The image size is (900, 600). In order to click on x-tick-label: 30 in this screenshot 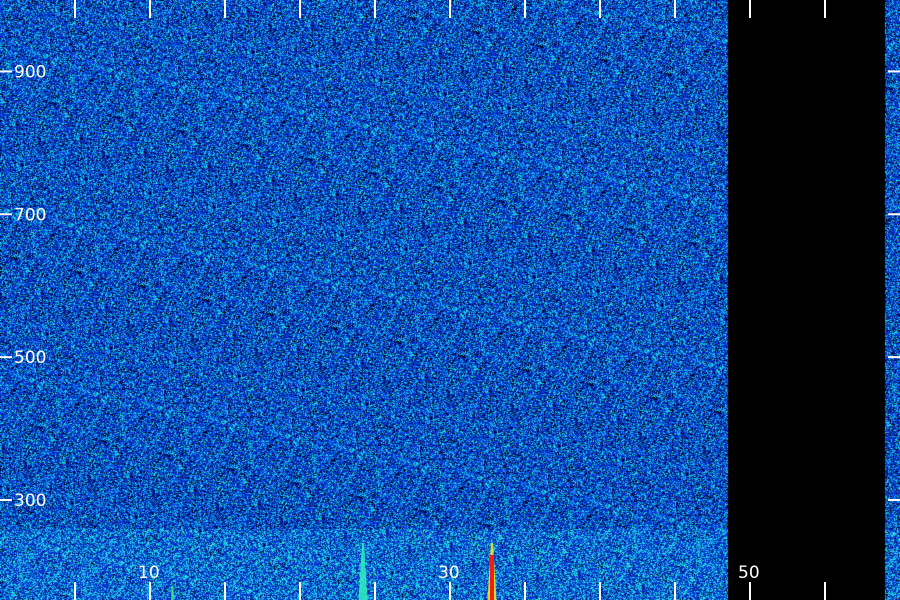, I will do `click(449, 573)`.